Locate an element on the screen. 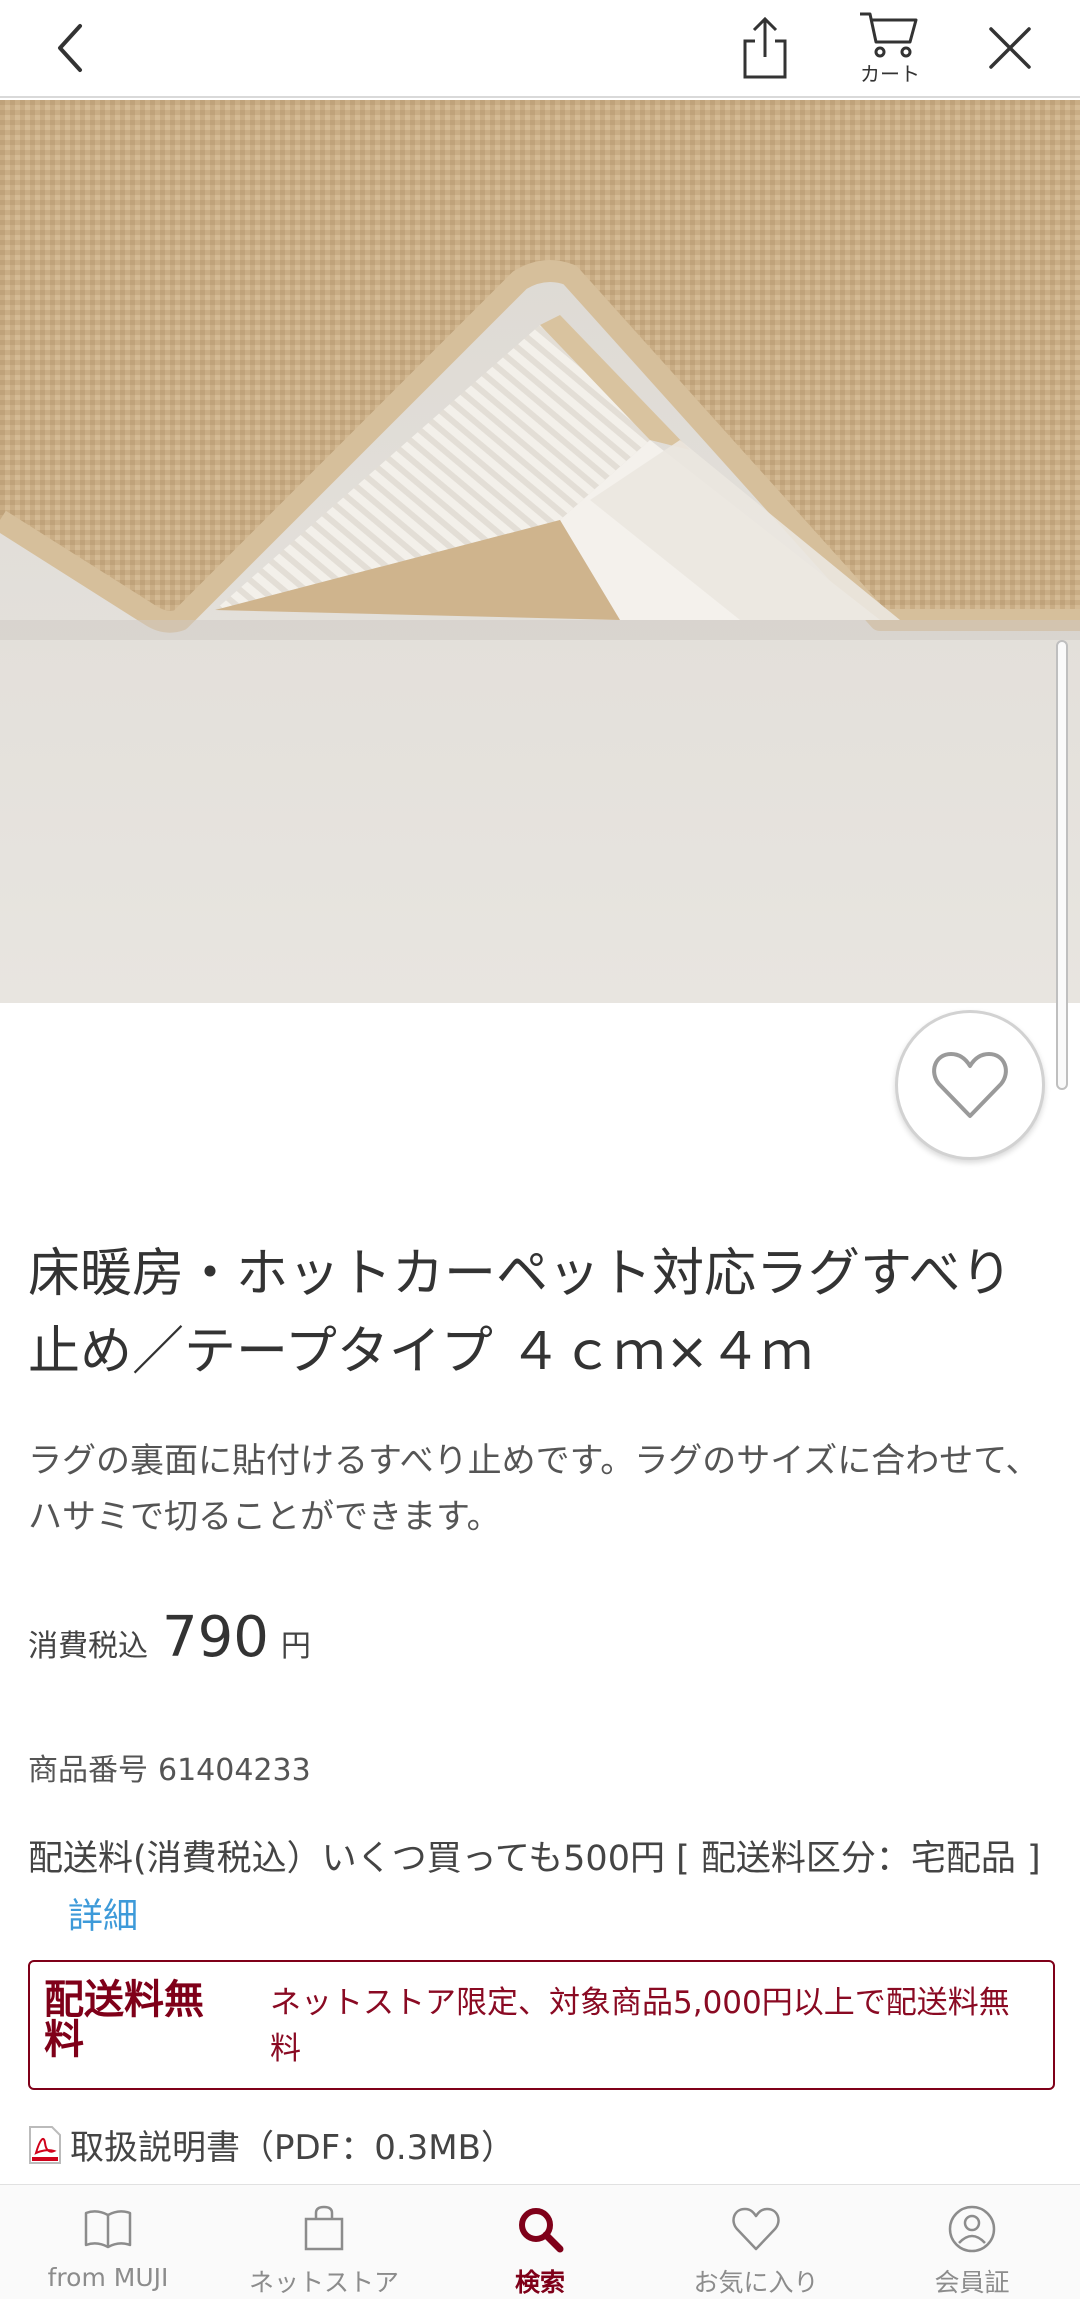 The width and height of the screenshot is (1080, 2299). nav-from-muji: from MUJI is located at coordinates (108, 2242).